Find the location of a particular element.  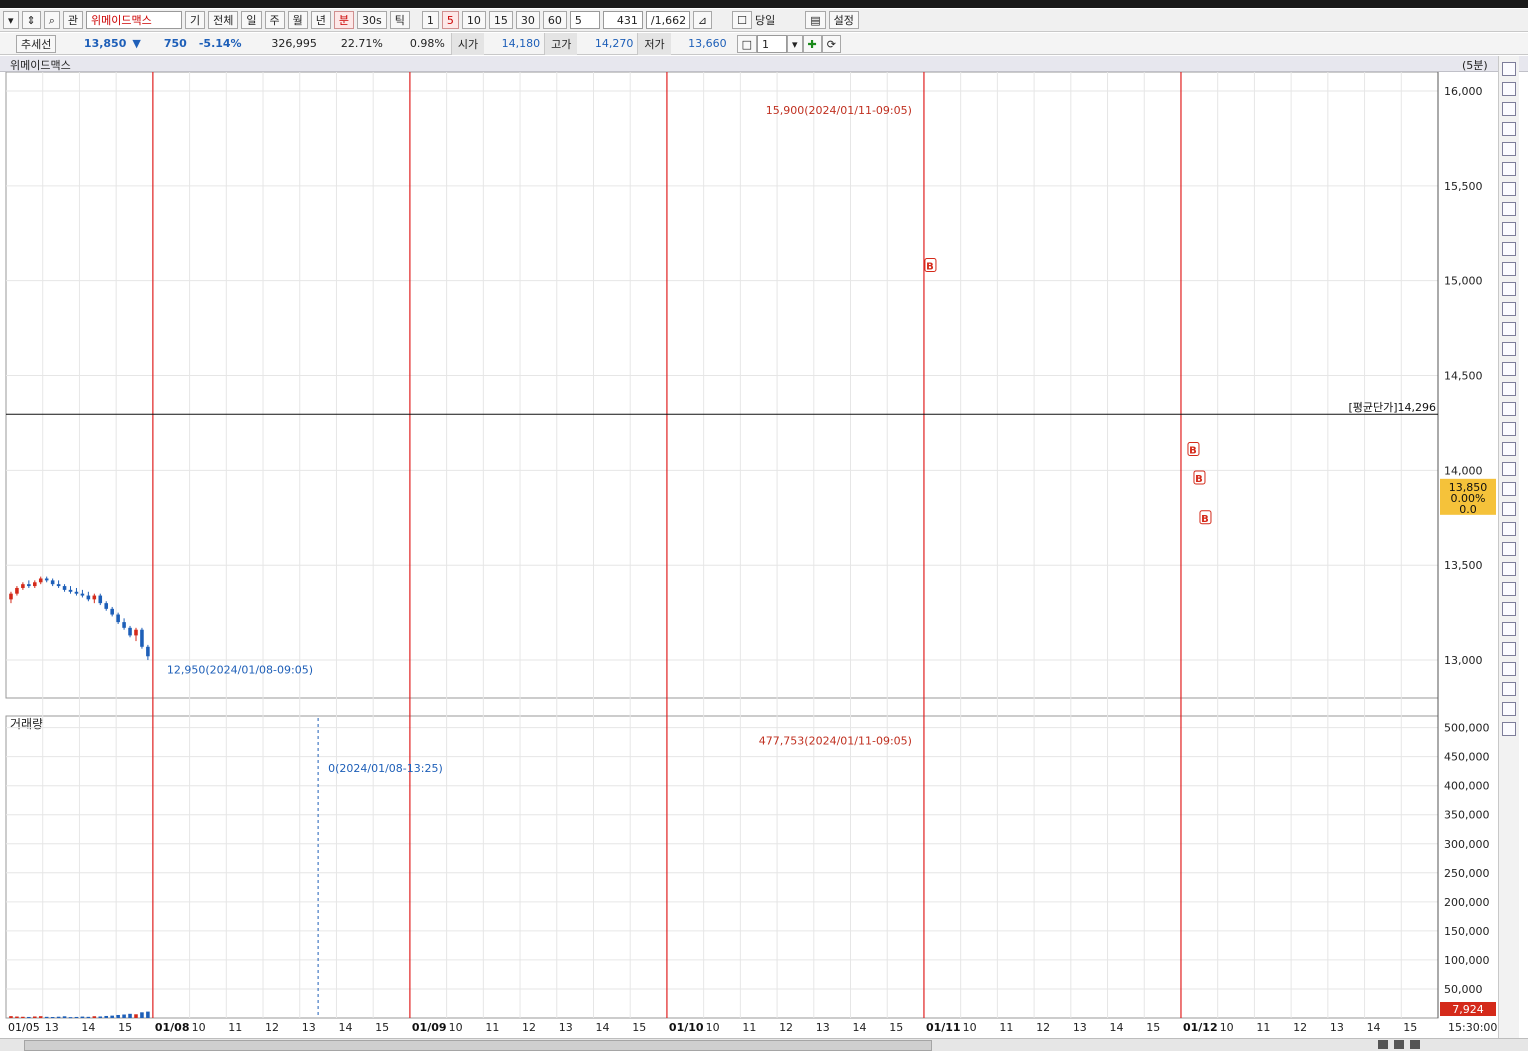

high-value: 14,270 is located at coordinates (614, 43).